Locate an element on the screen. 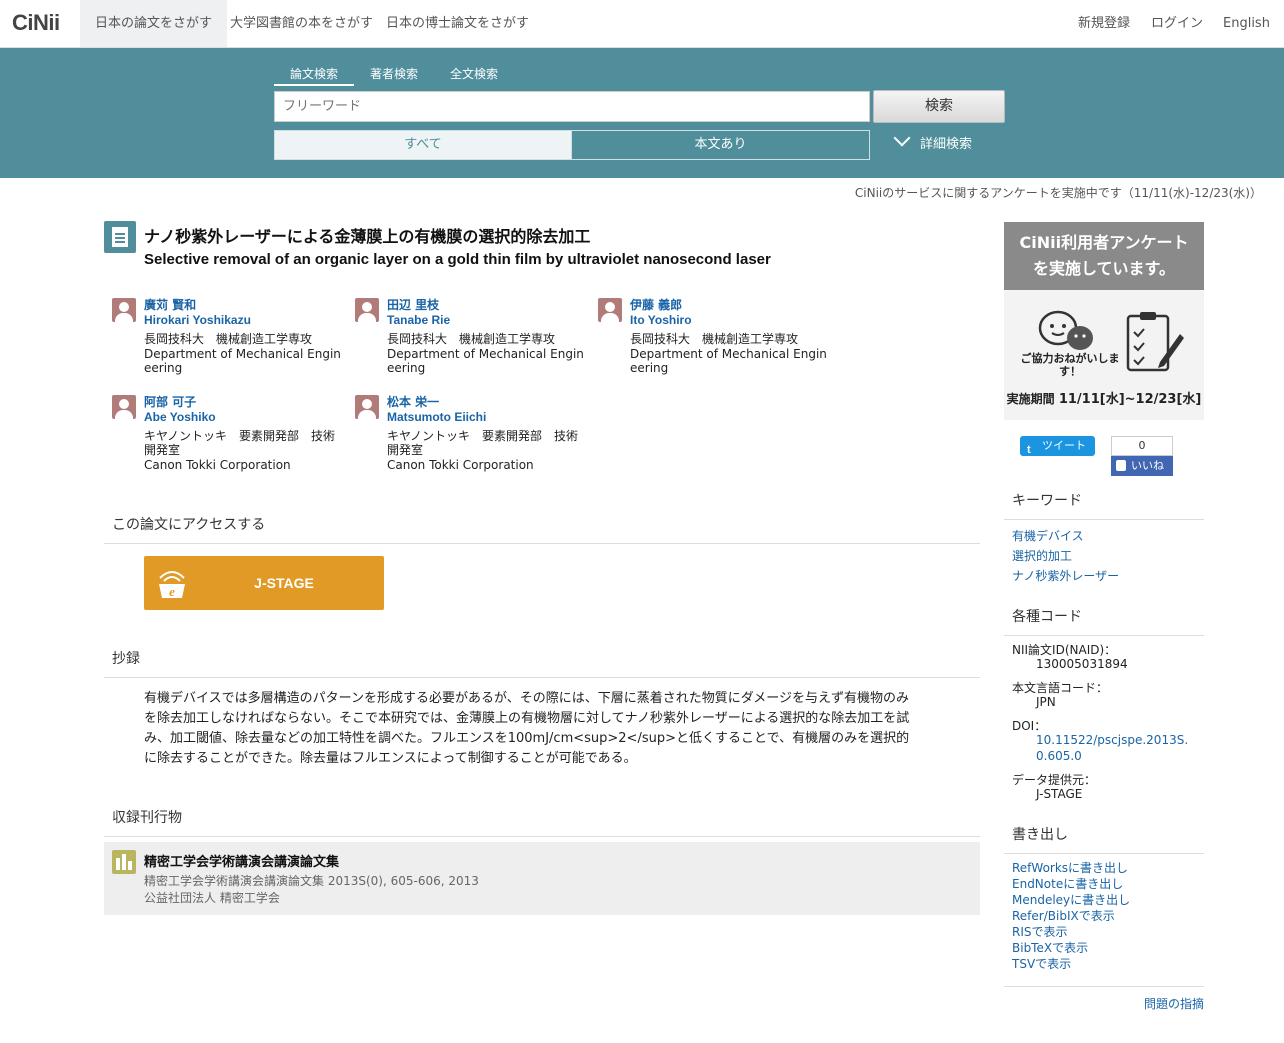 The height and width of the screenshot is (1043, 1284). export-mendeley-link: Mendeleyに書き出し is located at coordinates (1071, 899).